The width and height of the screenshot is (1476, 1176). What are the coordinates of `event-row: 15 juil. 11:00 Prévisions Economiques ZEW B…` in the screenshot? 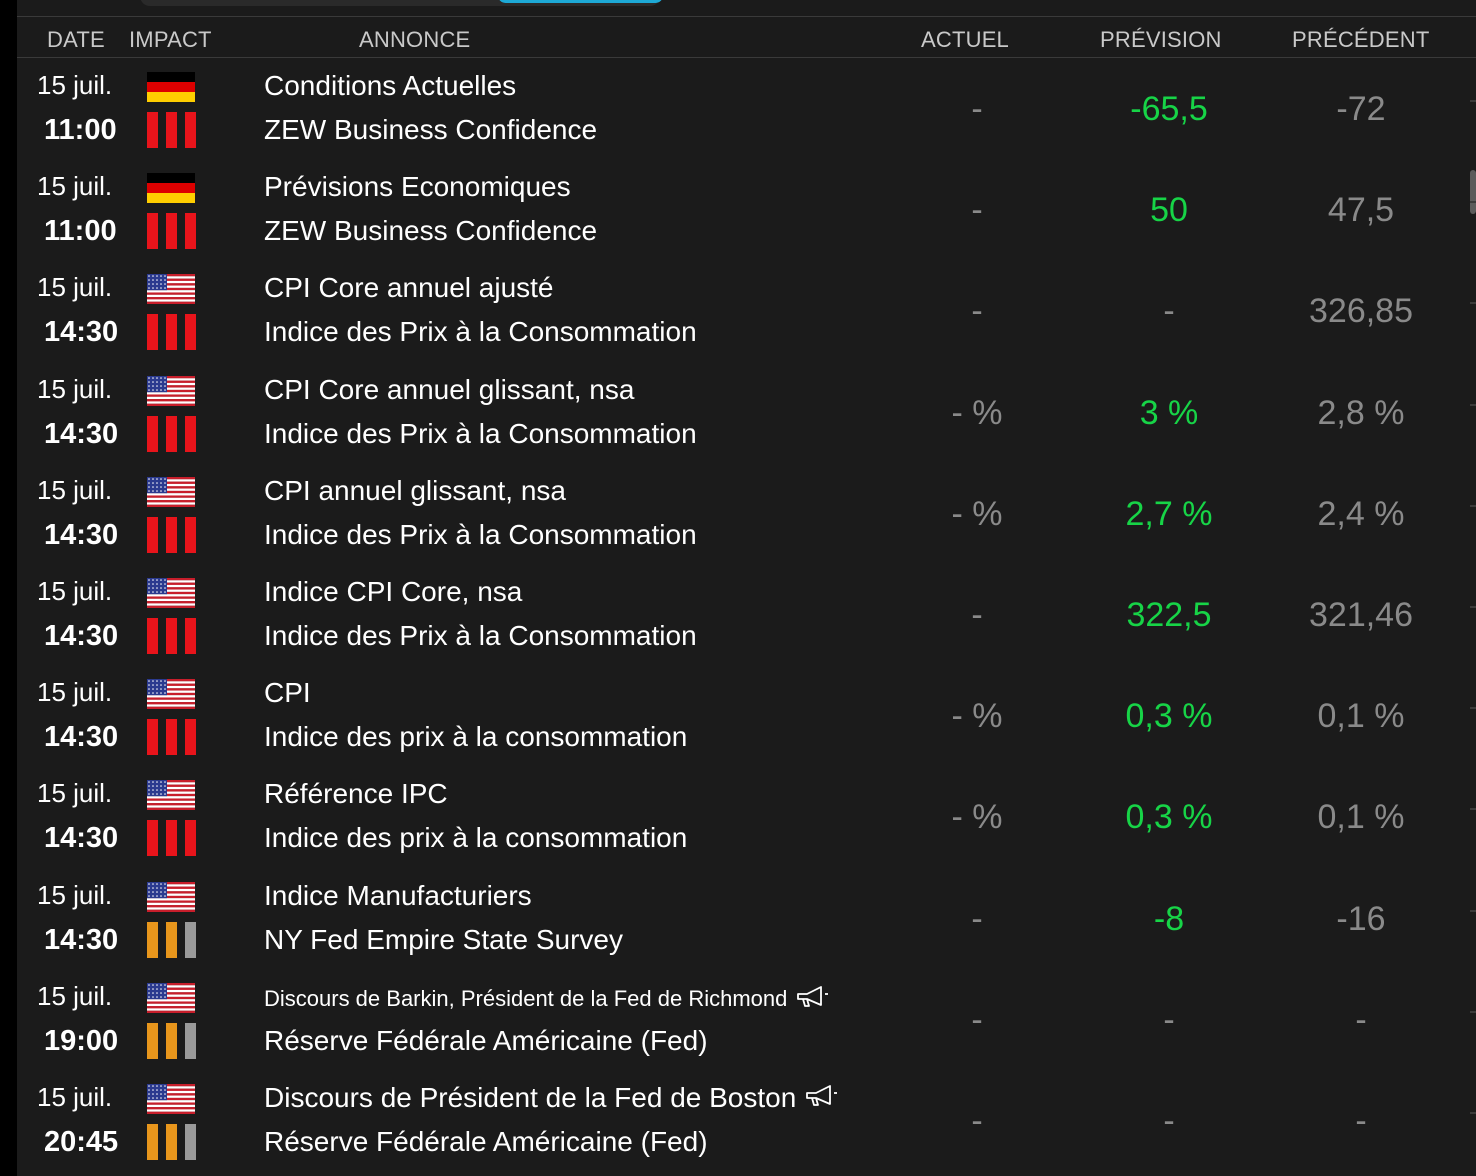 It's located at (746, 209).